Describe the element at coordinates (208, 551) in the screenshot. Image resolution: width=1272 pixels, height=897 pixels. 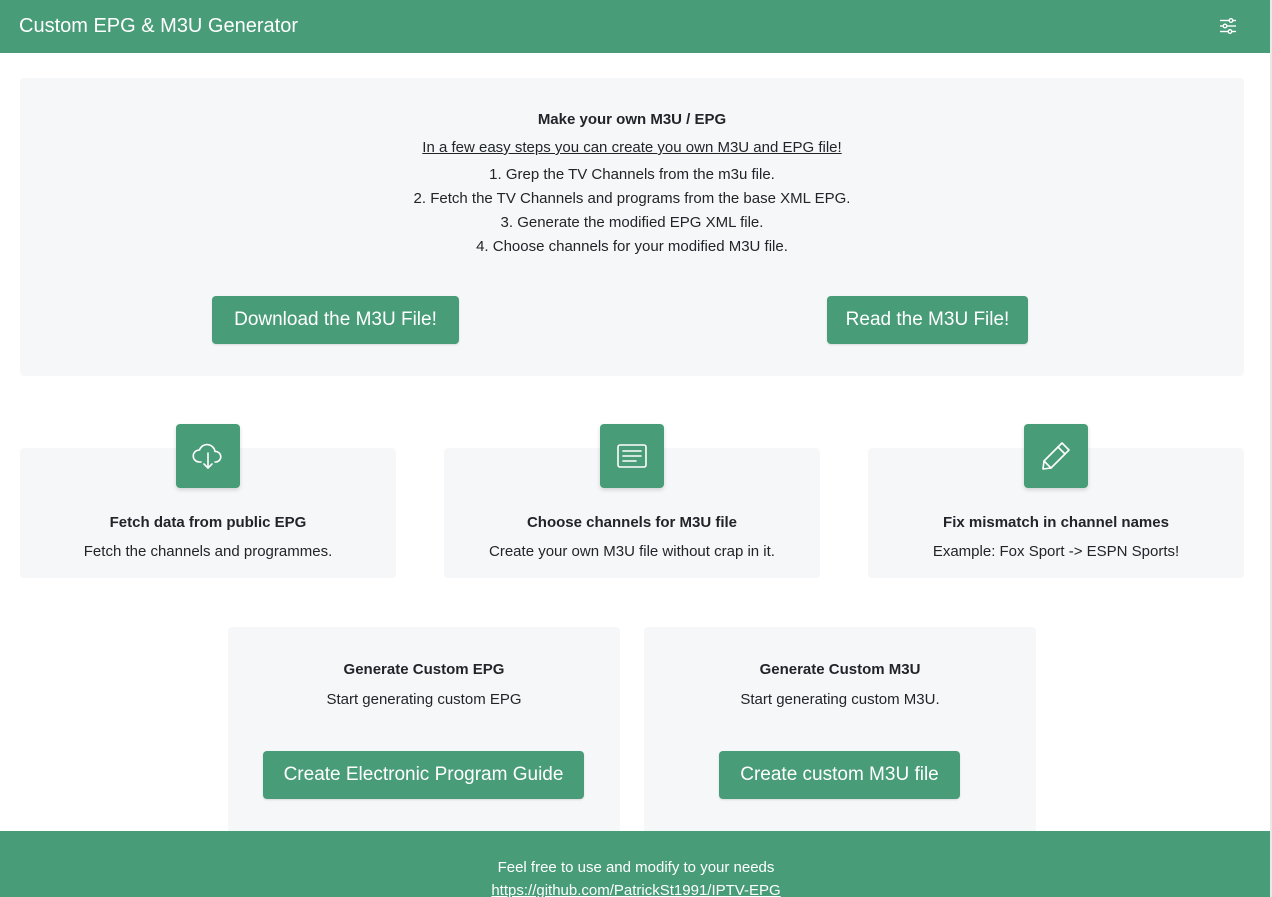
I see `feature-desc: Fetch the channels and programmes.` at that location.